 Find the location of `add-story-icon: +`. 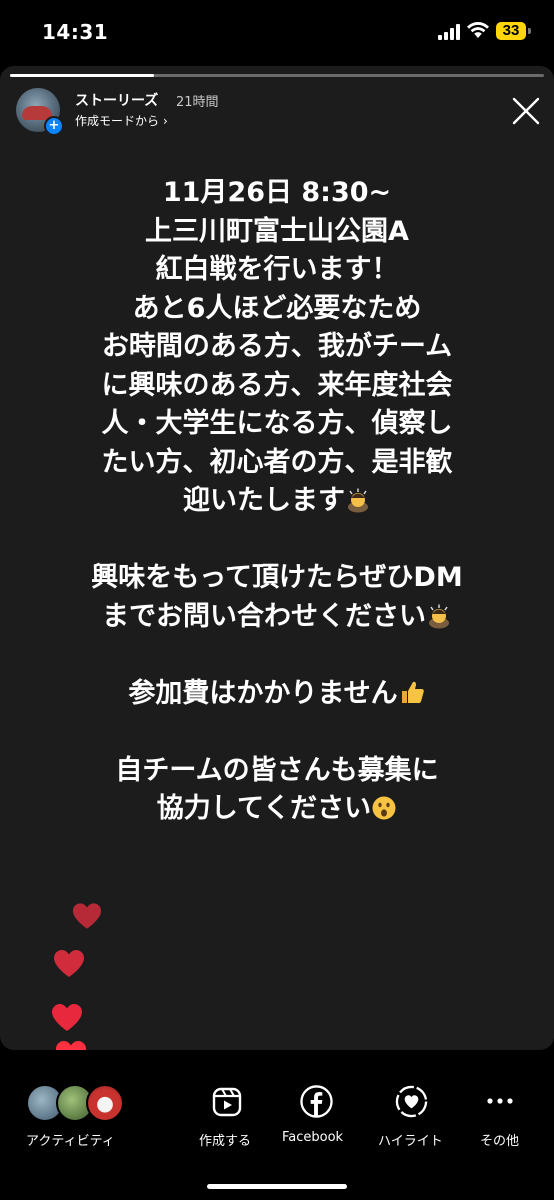

add-story-icon: + is located at coordinates (54, 126).